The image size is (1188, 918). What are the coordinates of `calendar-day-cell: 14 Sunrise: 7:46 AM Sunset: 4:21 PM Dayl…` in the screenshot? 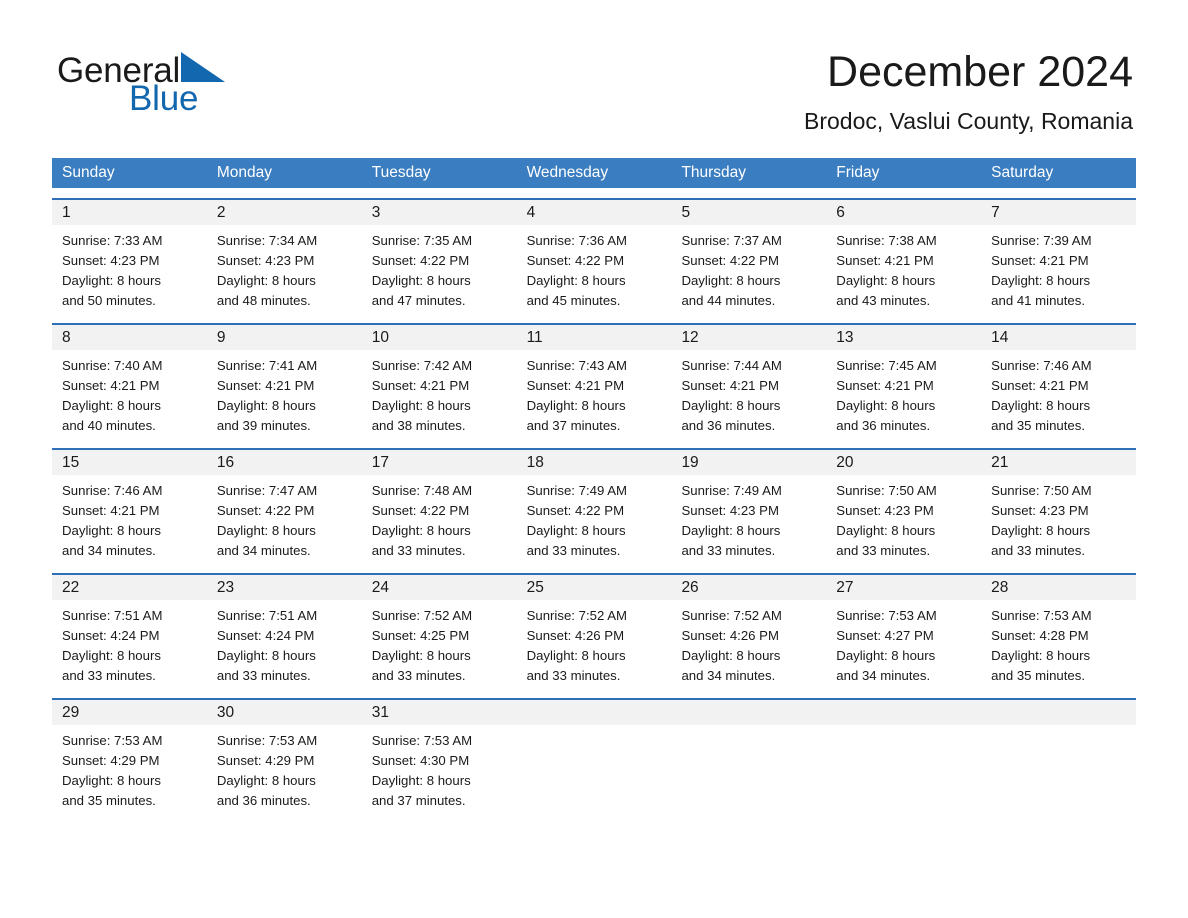 It's located at (1059, 381).